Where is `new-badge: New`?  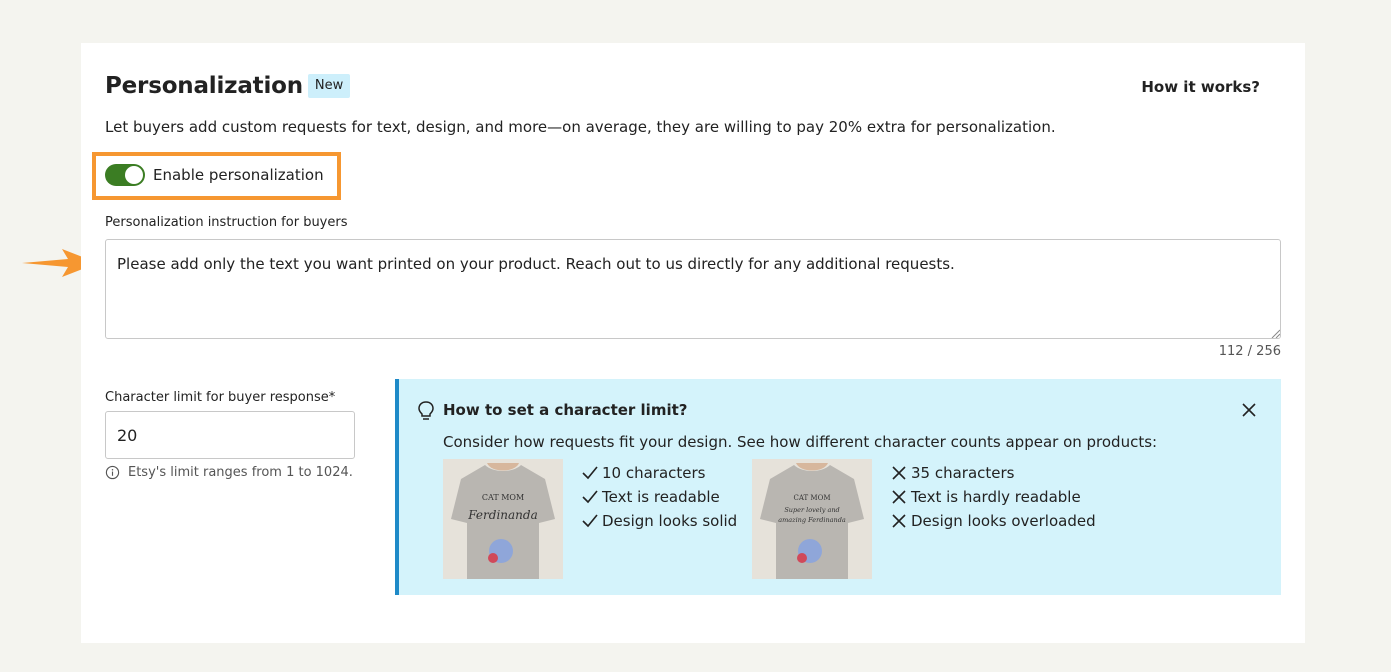 new-badge: New is located at coordinates (329, 86).